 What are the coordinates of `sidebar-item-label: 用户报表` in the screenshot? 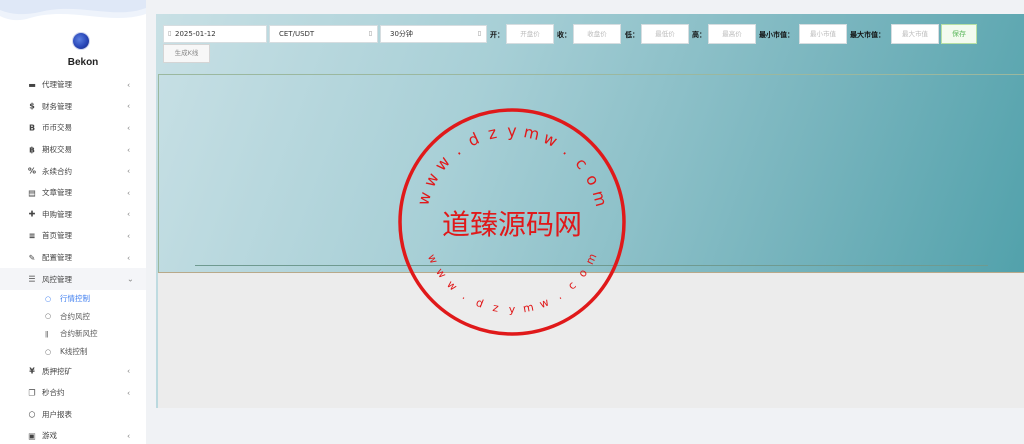 It's located at (57, 414).